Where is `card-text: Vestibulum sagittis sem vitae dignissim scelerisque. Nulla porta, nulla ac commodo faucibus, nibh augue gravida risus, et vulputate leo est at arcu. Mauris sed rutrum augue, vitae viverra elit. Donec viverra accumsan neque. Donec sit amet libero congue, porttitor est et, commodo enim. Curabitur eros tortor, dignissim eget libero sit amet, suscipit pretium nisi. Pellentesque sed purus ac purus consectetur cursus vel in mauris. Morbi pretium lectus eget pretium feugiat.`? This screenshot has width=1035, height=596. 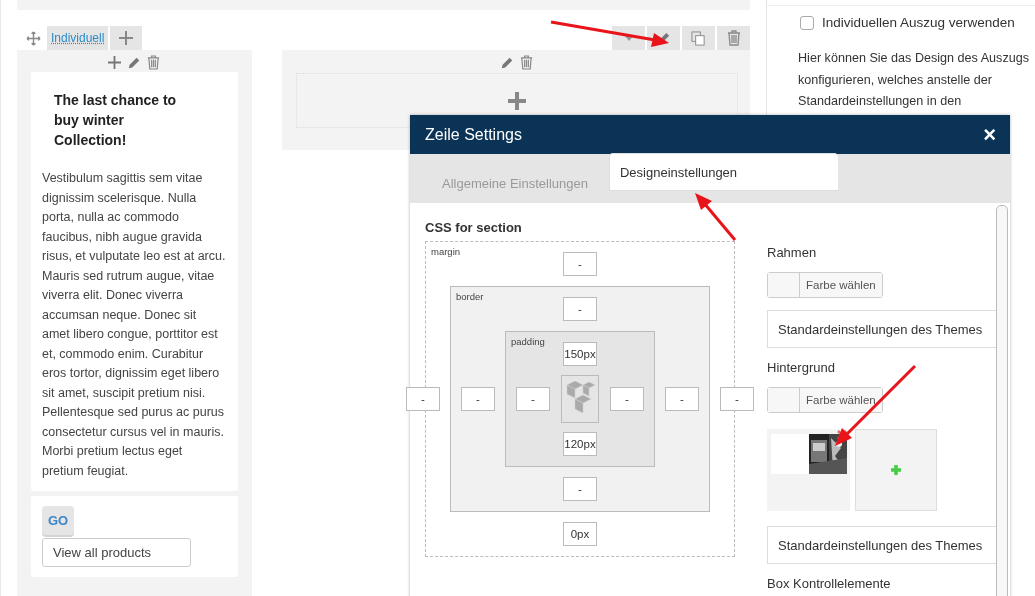
card-text: Vestibulum sagittis sem vitae dignissim scelerisque. Nulla porta, nulla ac commodo faucibus, nibh augue gravida risus, et vulputate leo est at arcu. Mauris sed rutrum augue, vitae viverra elit. Donec viverra accumsan neque. Donec sit amet libero congue, porttitor est et, commodo enim. Curabitur eros tortor, dignissim eget libero sit amet, suscipit pretium nisi. Pellentesque sed purus ac purus consectetur cursus vel in mauris. Morbi pretium lectus eget pretium feugiat. is located at coordinates (134, 325).